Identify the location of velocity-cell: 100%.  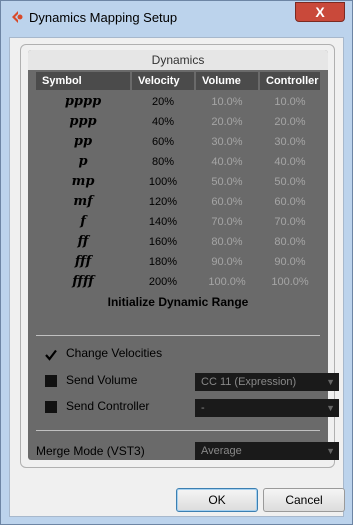
(163, 182).